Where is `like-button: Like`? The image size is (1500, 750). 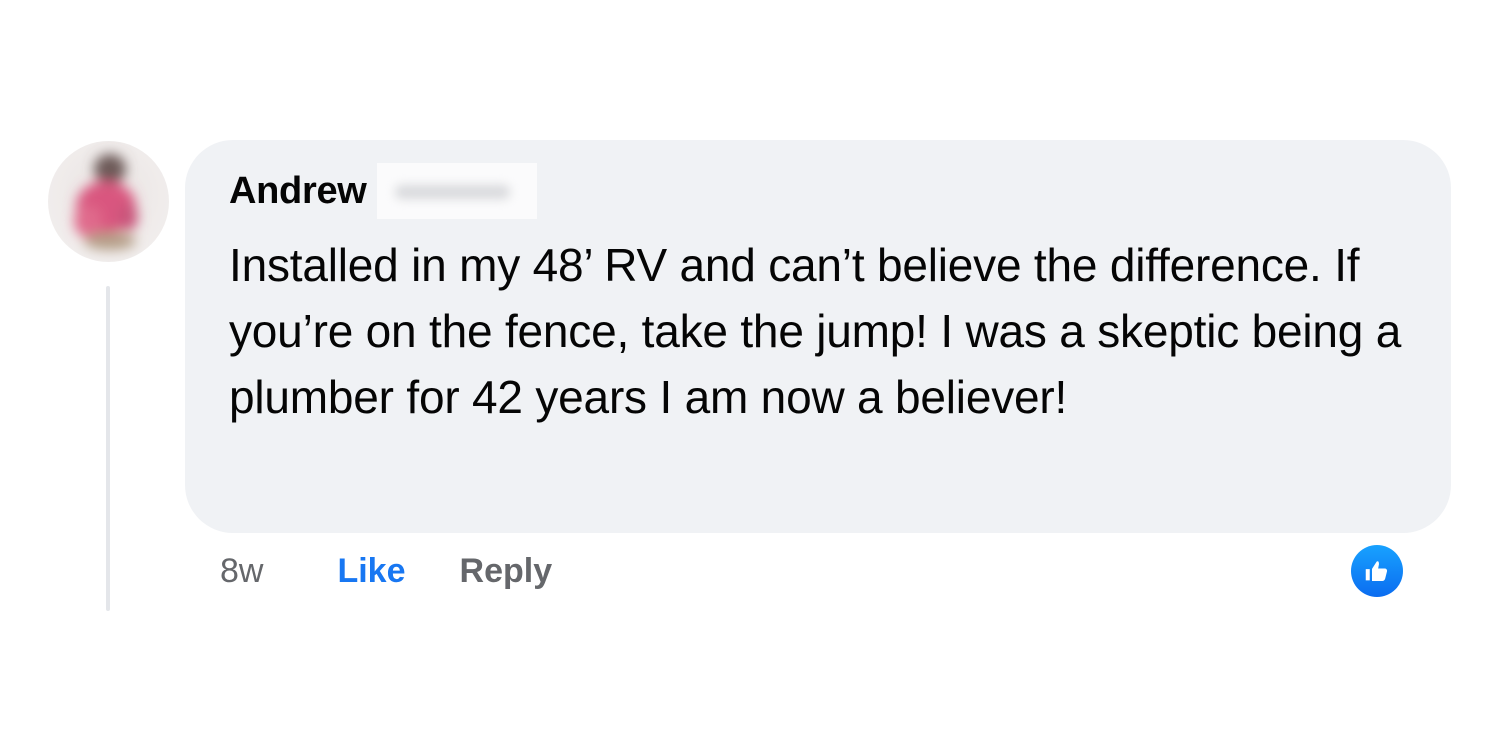 like-button: Like is located at coordinates (371, 571).